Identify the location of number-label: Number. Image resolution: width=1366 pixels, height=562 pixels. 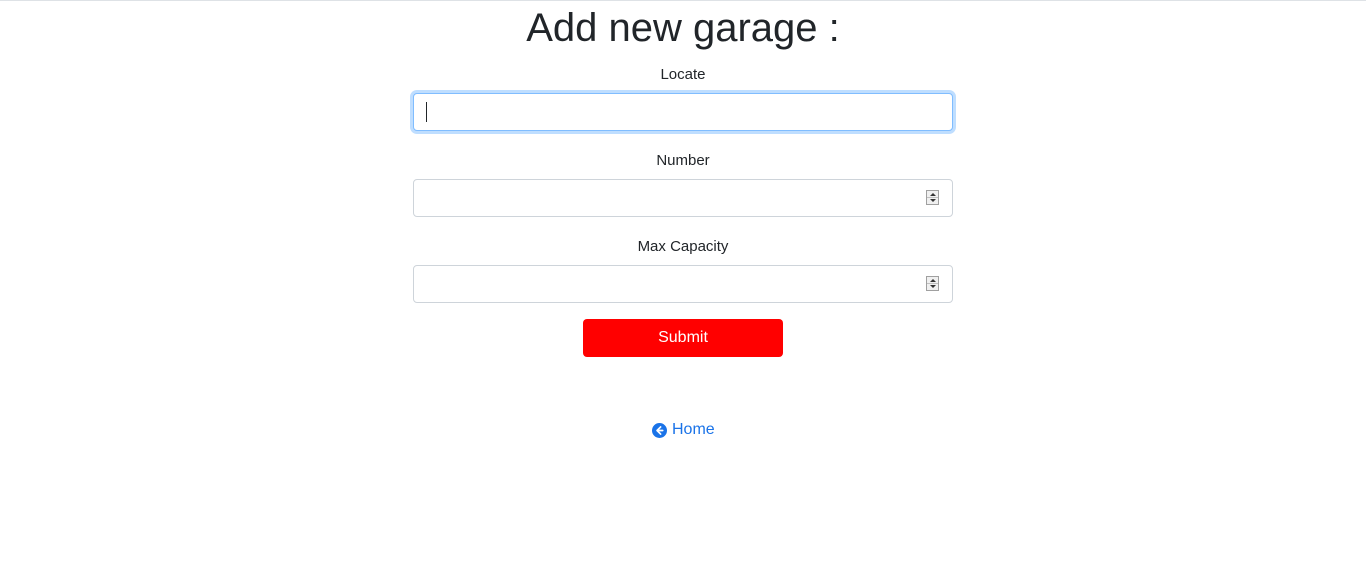
(683, 160).